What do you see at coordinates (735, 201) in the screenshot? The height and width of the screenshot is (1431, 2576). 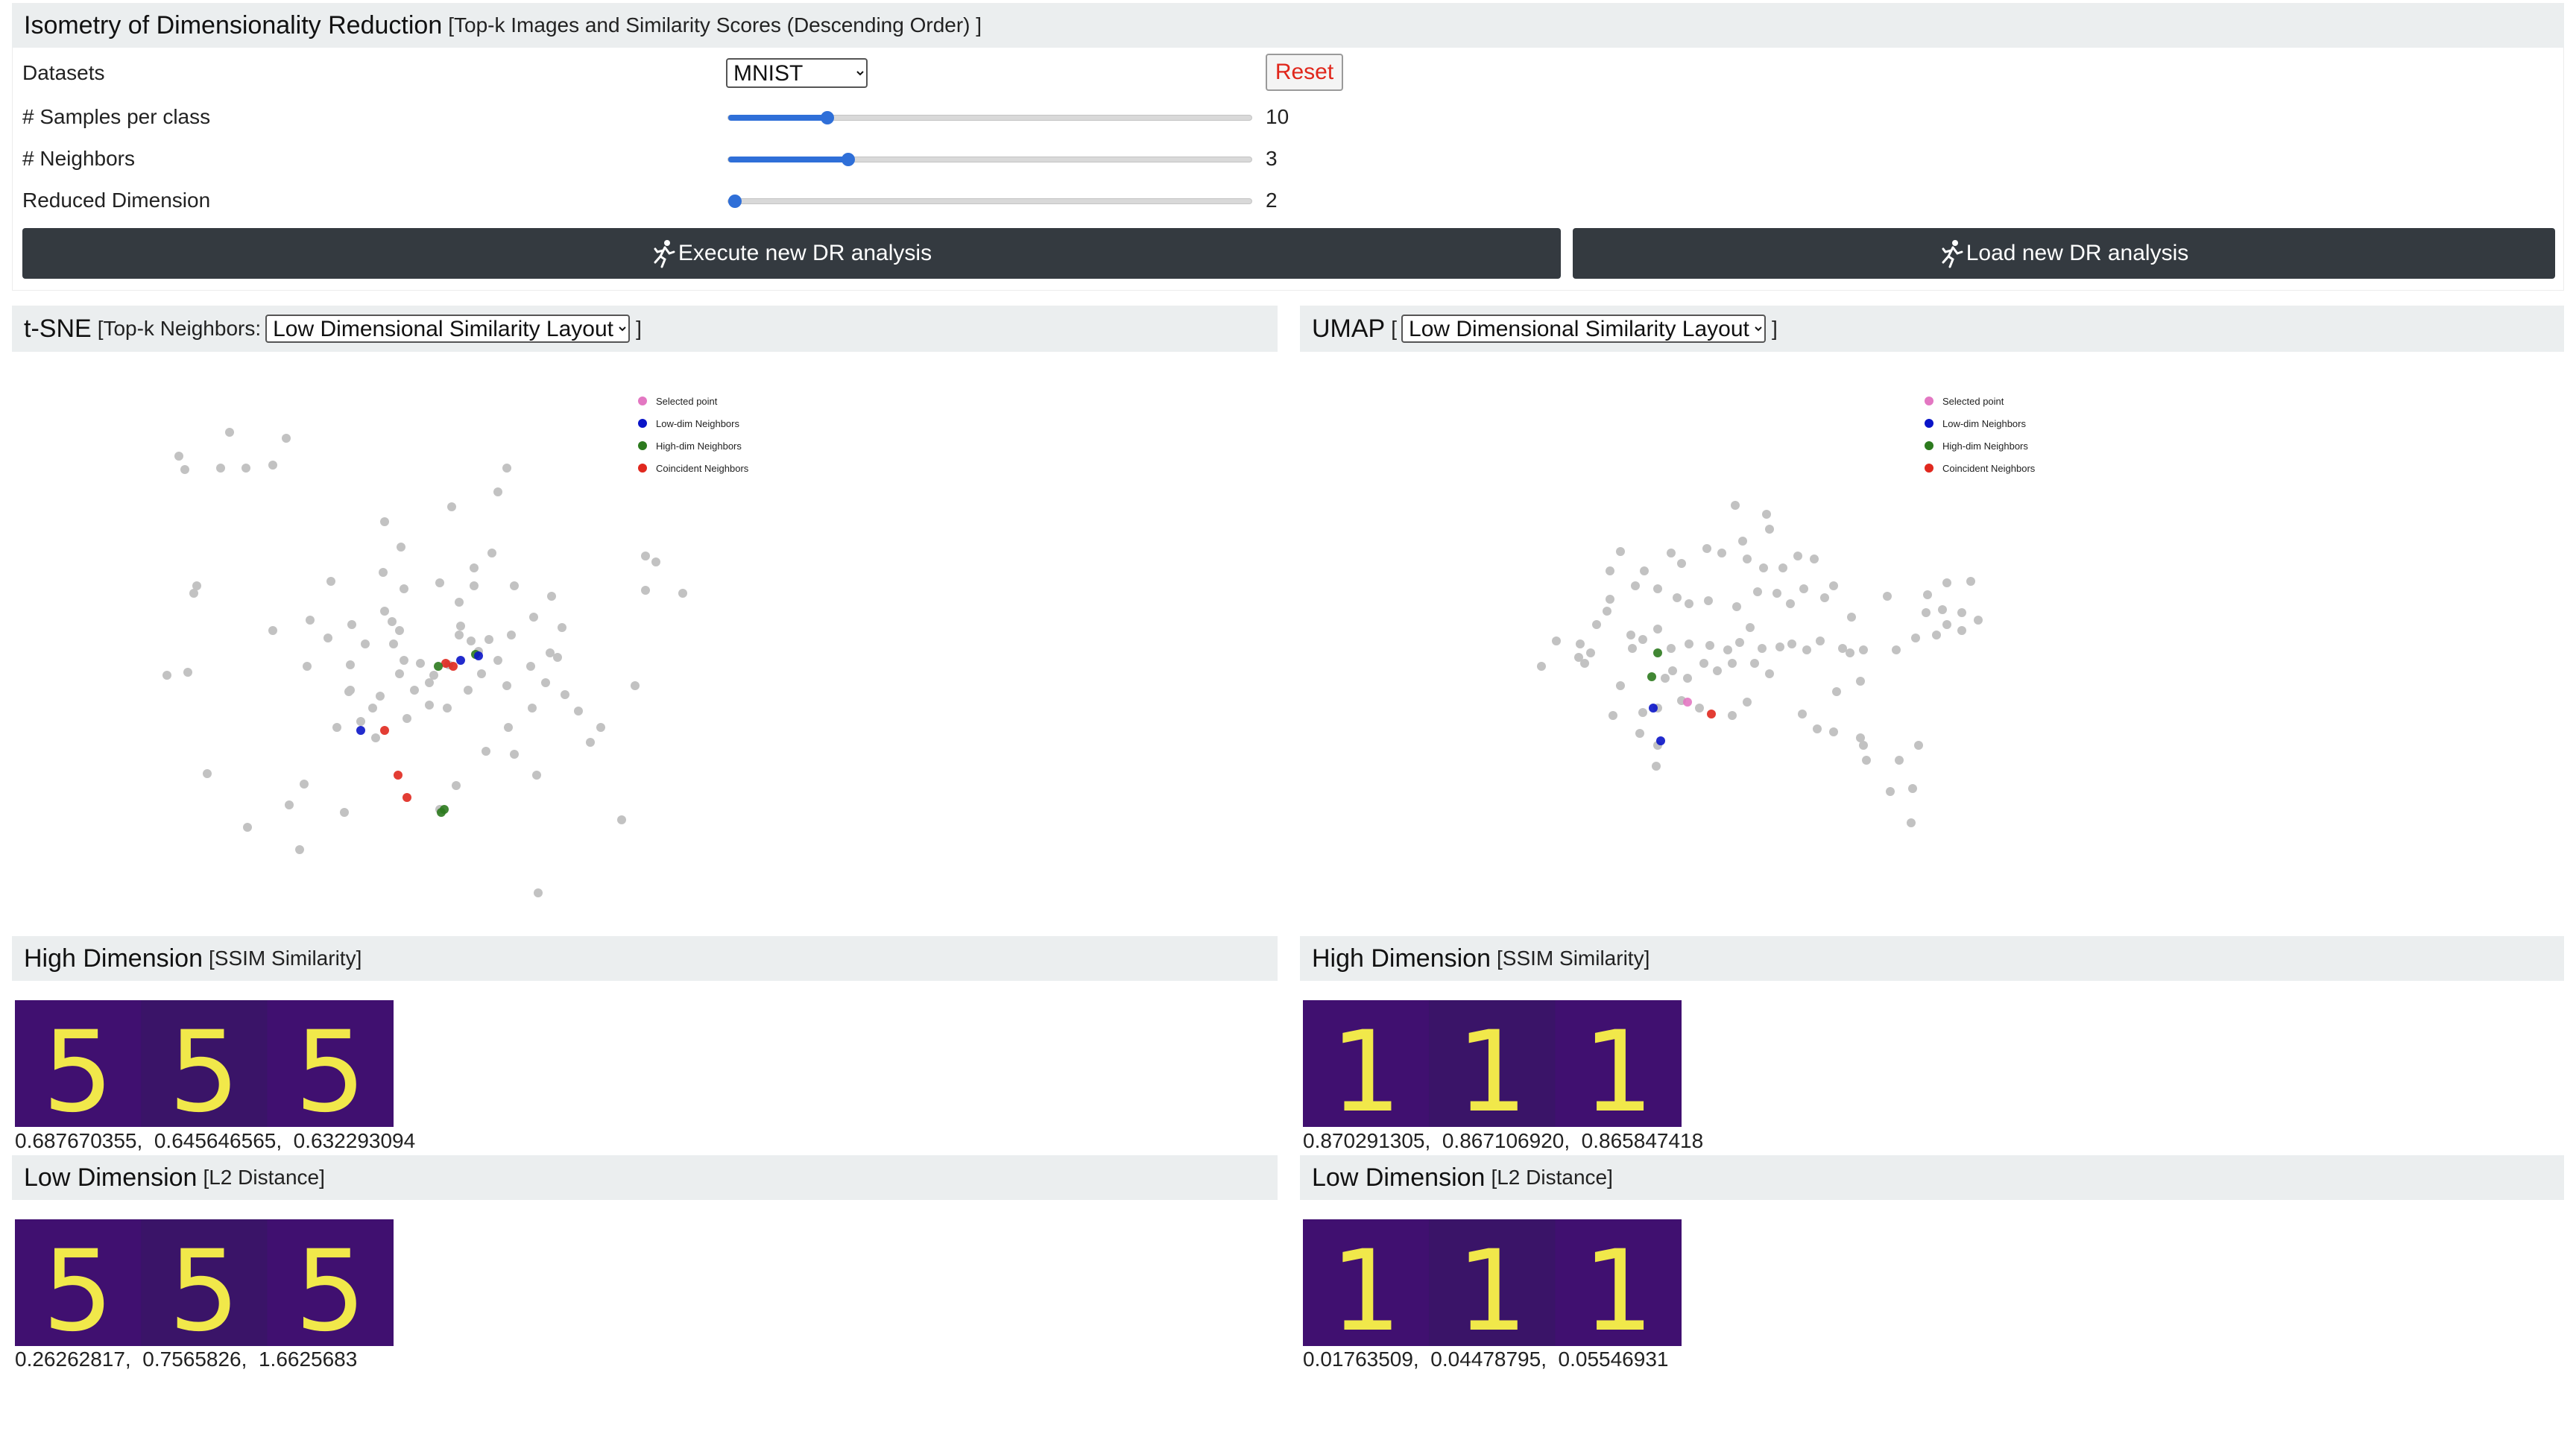 I see `reduced-dim-slider-thumb` at bounding box center [735, 201].